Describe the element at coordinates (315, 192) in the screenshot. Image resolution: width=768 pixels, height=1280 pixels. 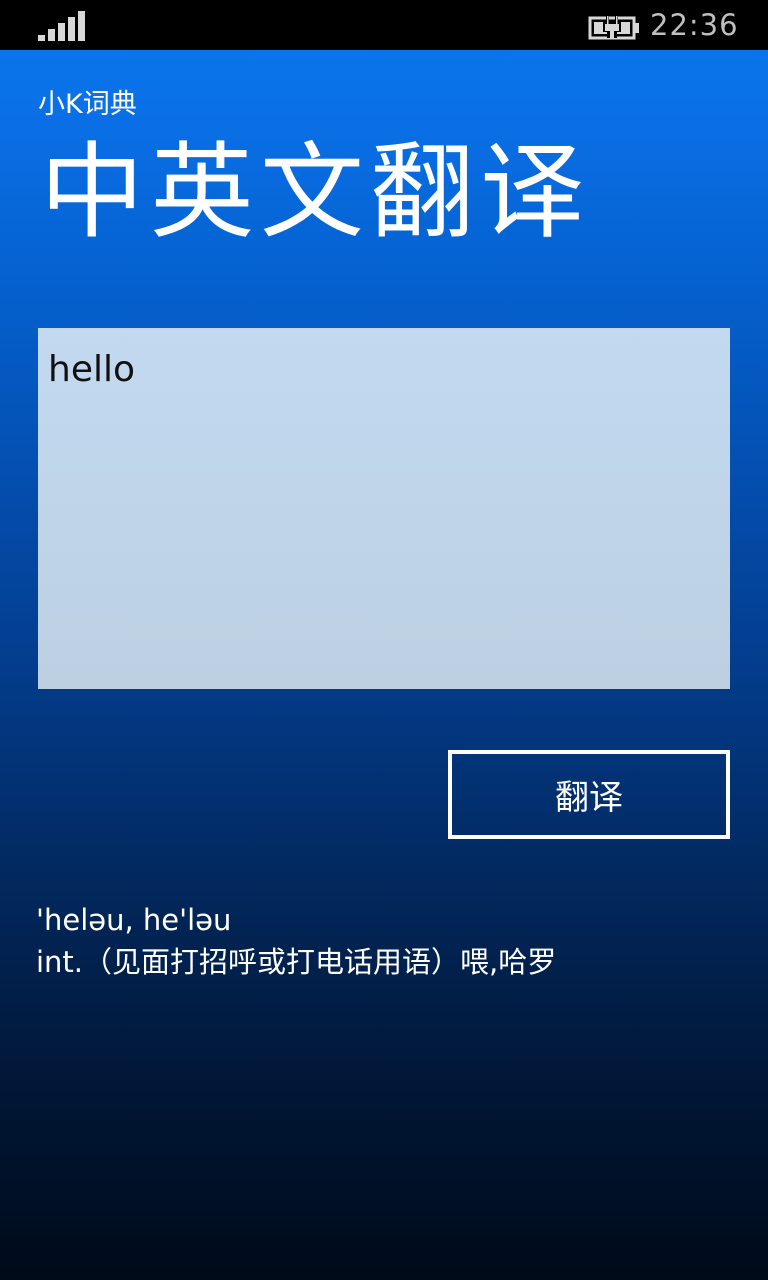
I see `page-title: 中英文翻译` at that location.